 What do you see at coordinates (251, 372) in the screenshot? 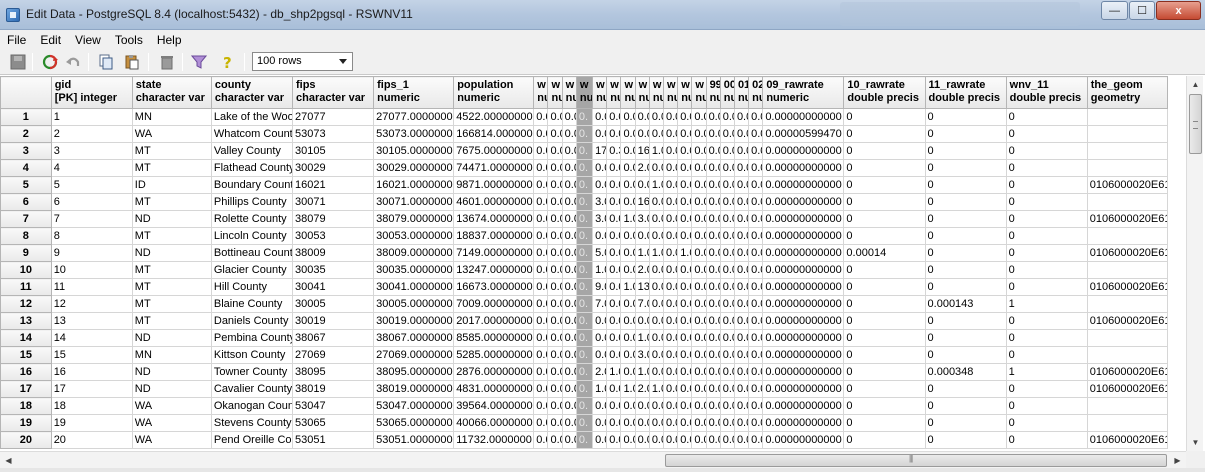
I see `table-cell: Towner County` at bounding box center [251, 372].